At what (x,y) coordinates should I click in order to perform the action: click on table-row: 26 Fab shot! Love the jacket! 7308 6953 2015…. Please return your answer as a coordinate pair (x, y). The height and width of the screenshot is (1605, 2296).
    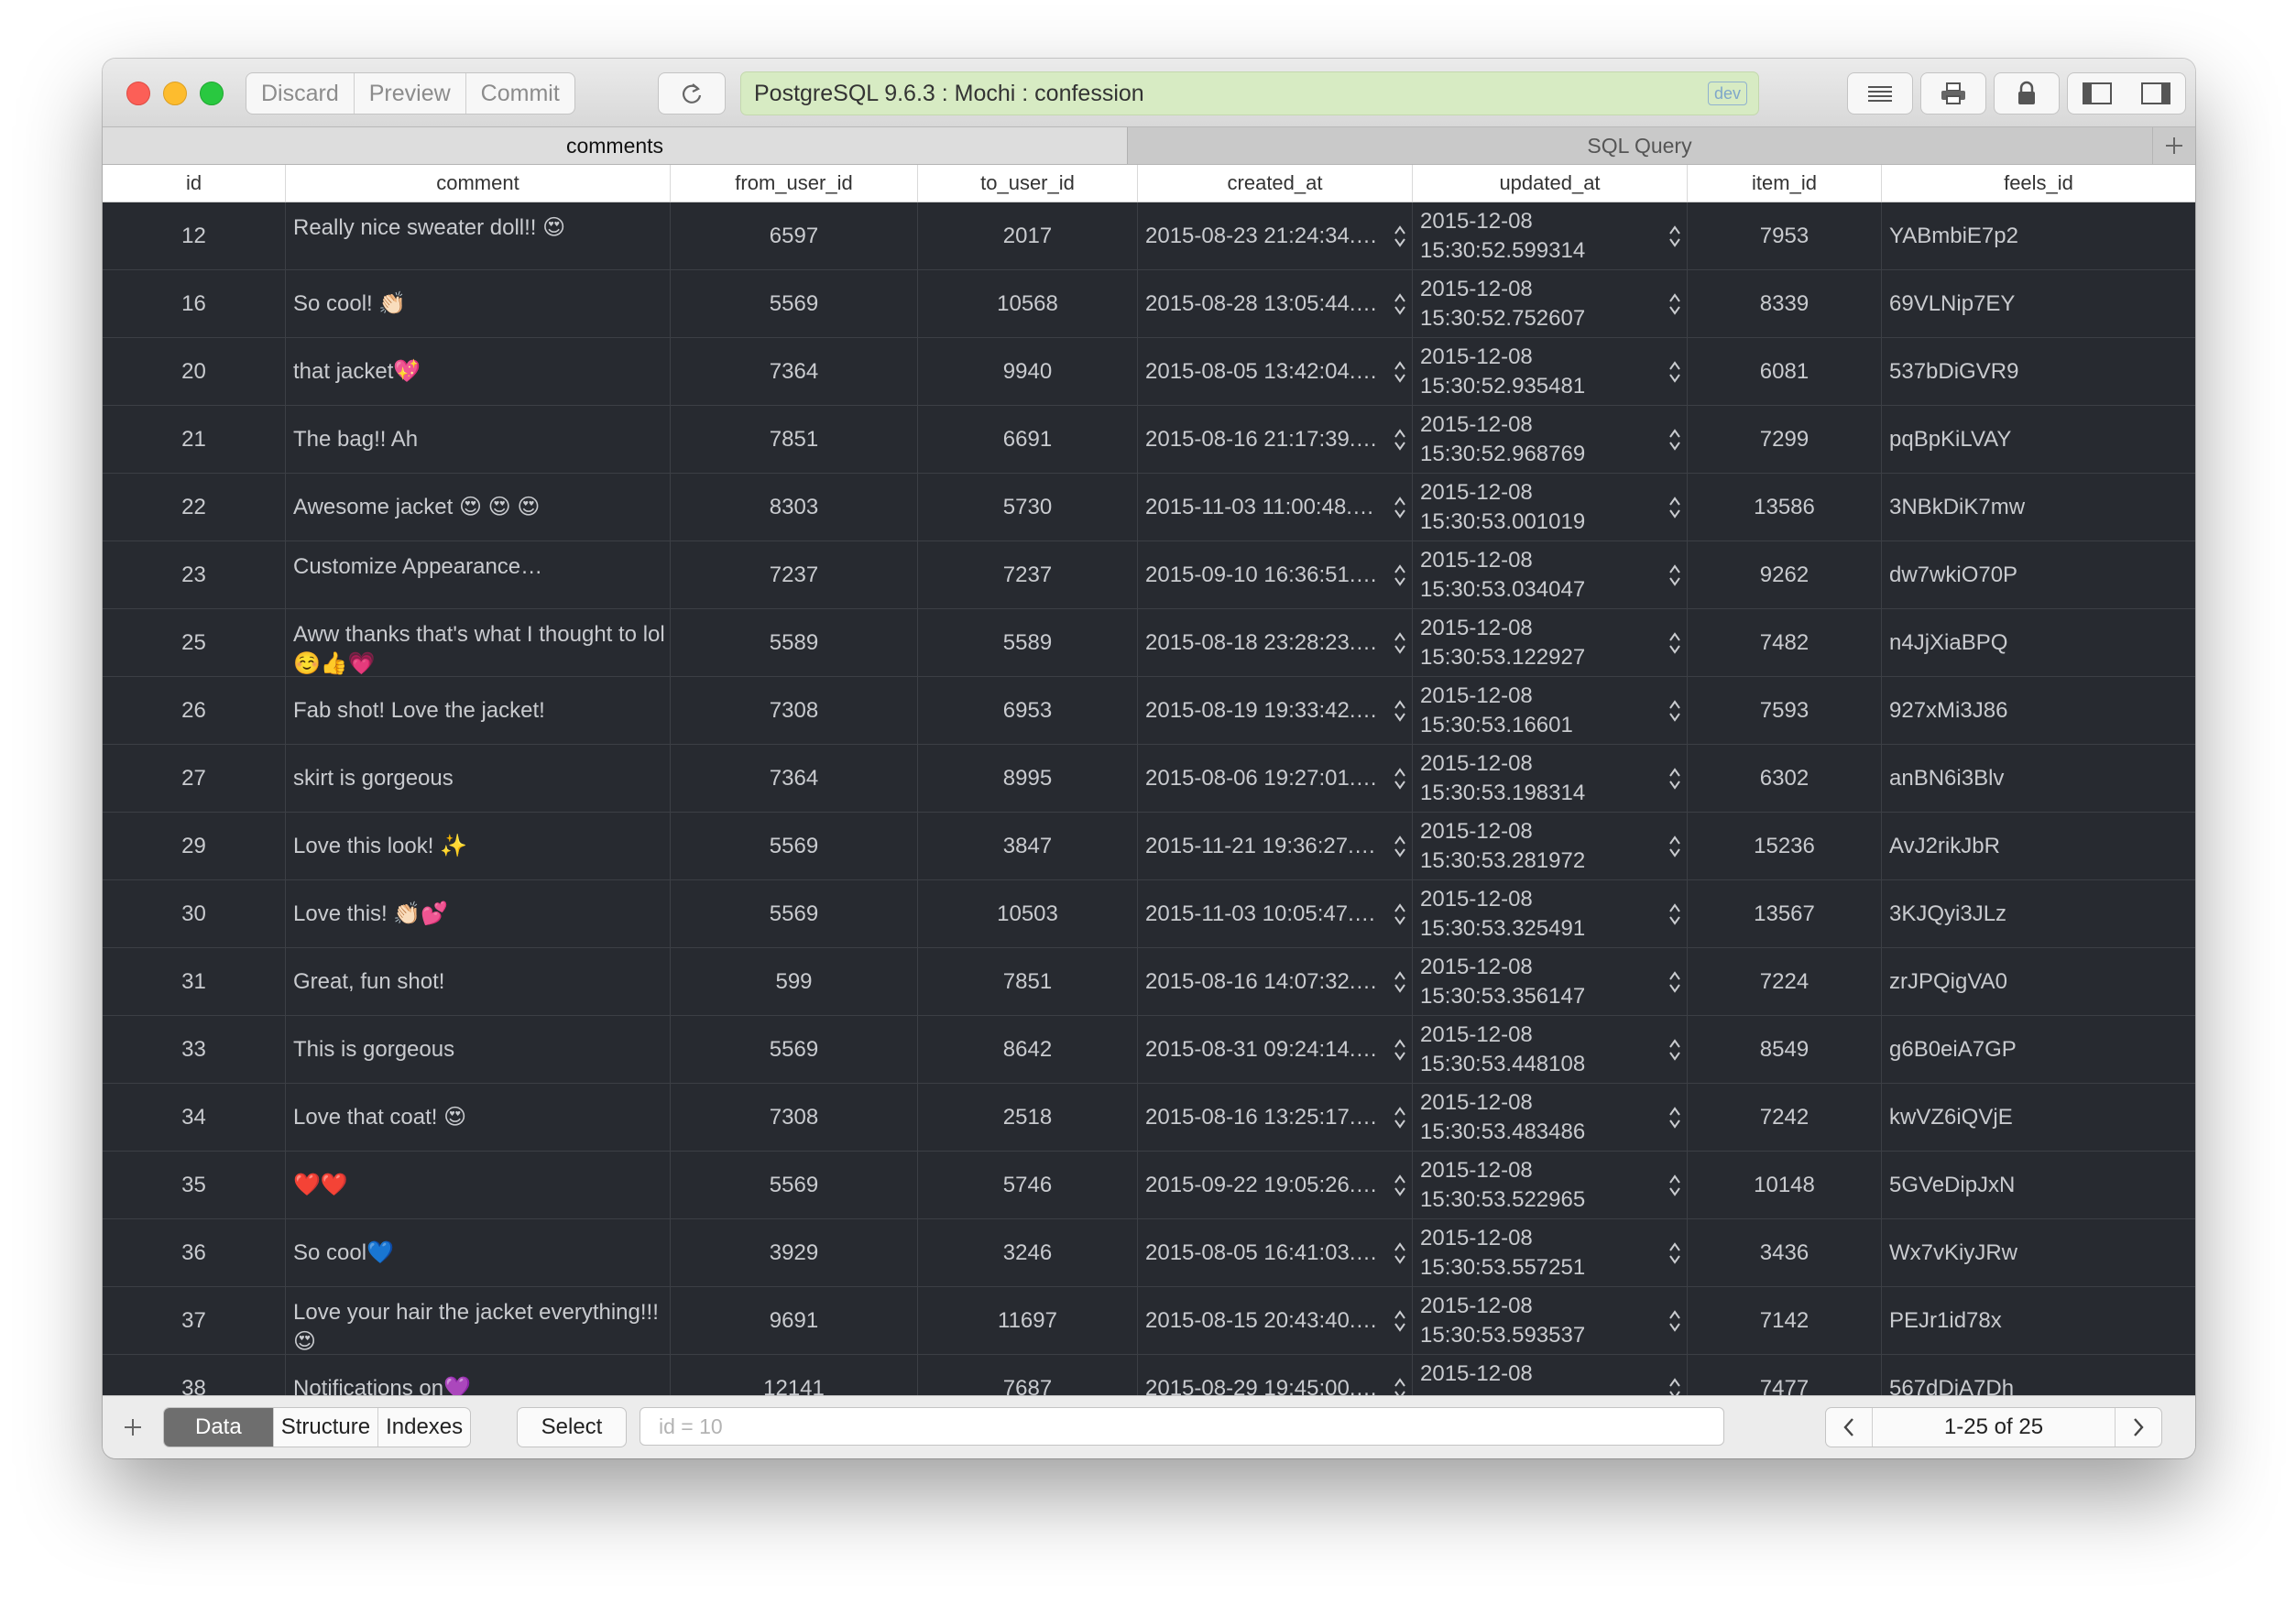
    Looking at the image, I should click on (1149, 711).